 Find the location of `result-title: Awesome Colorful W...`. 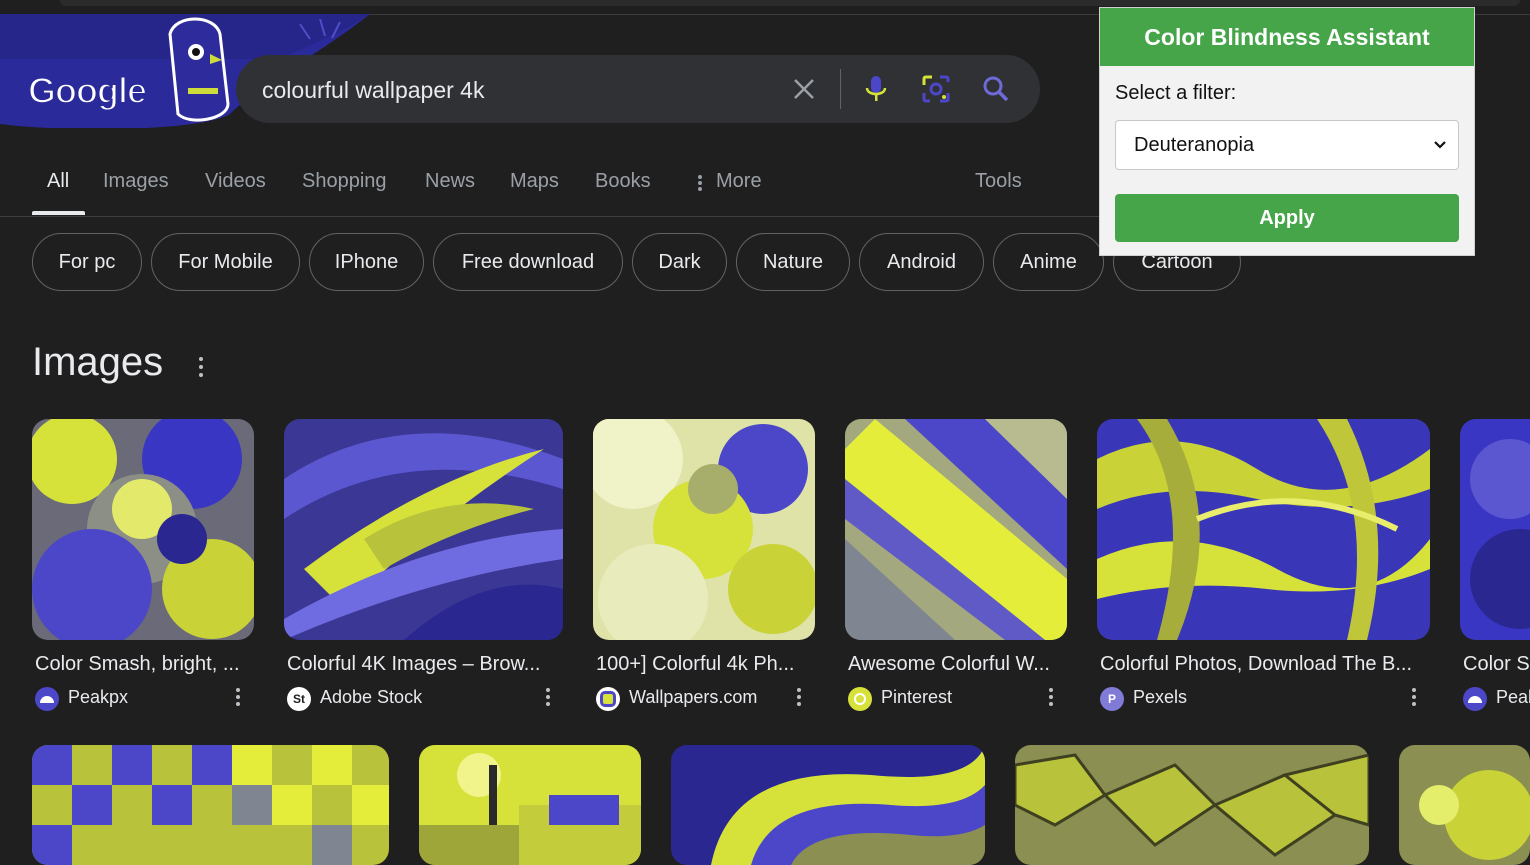

result-title: Awesome Colorful W... is located at coordinates (955, 664).